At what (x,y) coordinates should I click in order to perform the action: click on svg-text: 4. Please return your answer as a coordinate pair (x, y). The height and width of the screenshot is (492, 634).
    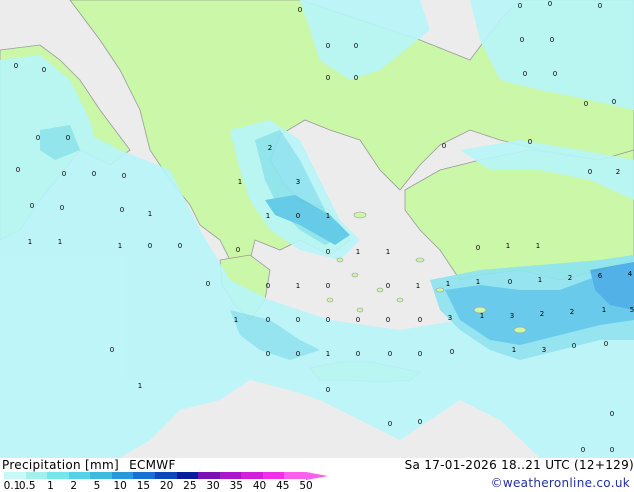
    Looking at the image, I should click on (630, 274).